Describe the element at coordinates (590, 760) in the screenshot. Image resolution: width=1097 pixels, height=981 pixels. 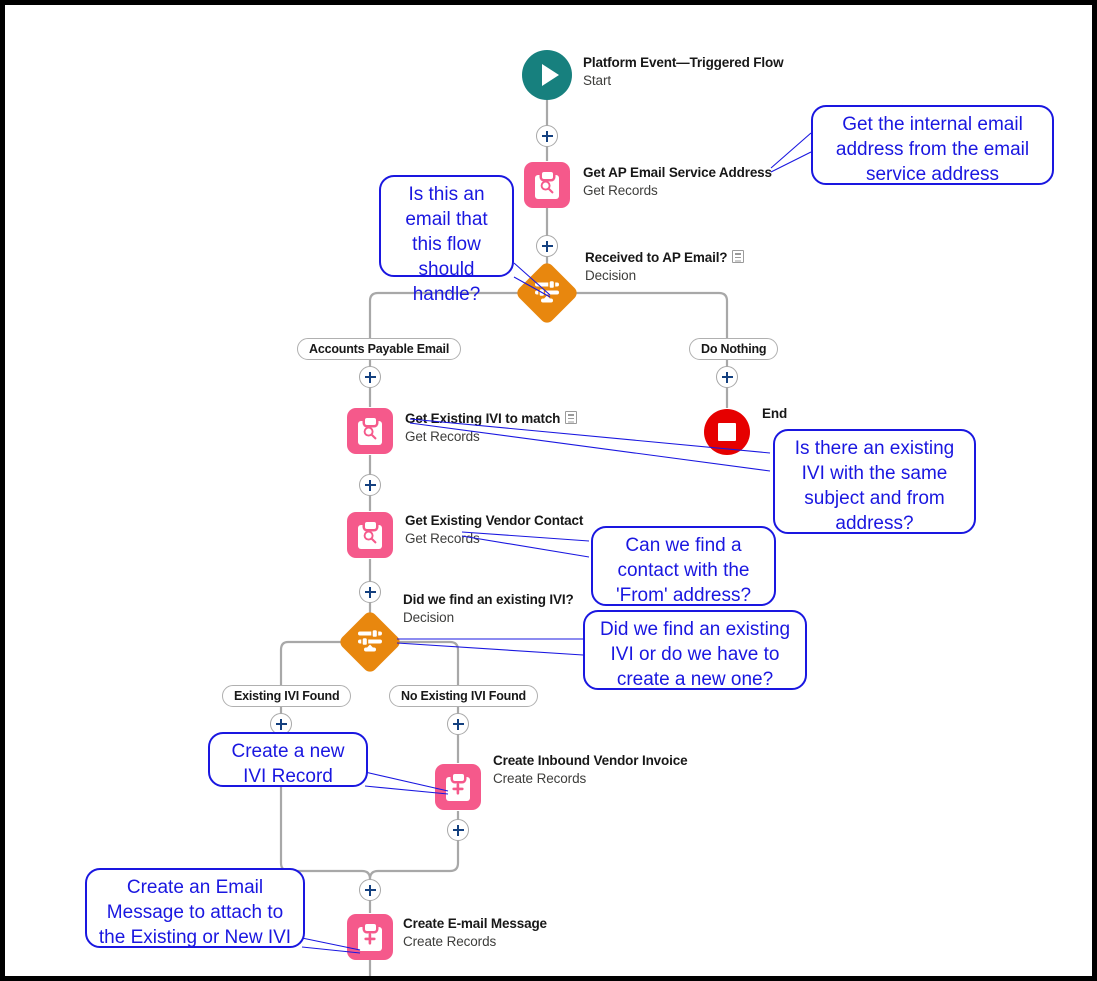
I see `node-title: Create Inbound Vendor Invoice` at that location.